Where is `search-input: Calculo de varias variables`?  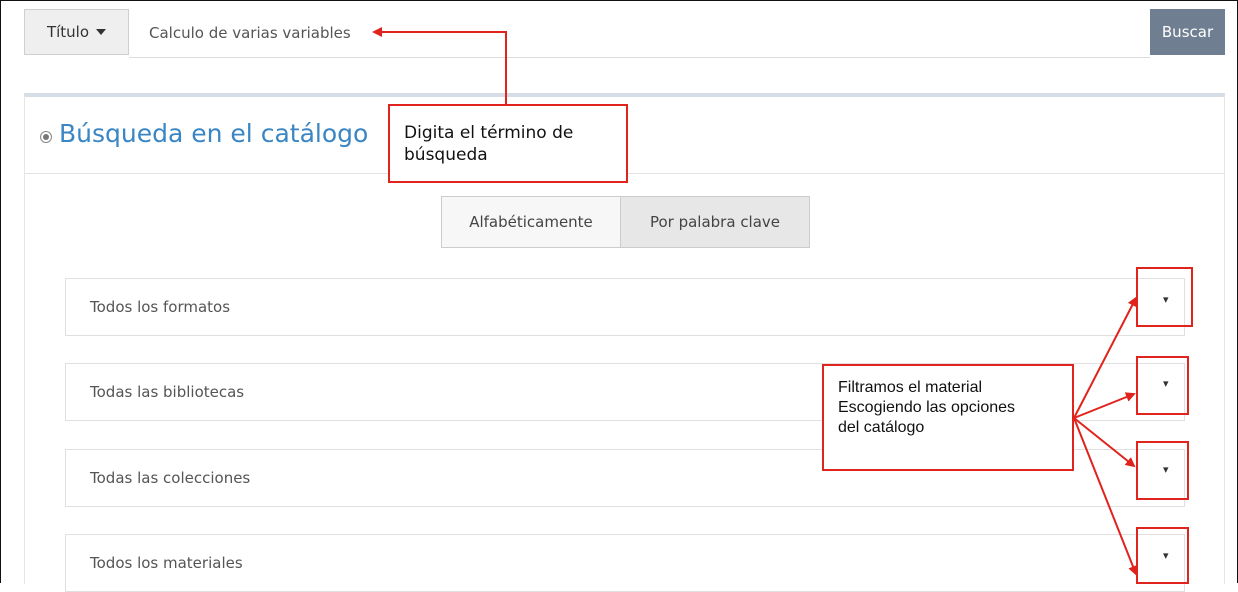
search-input: Calculo de varias variables is located at coordinates (639, 33).